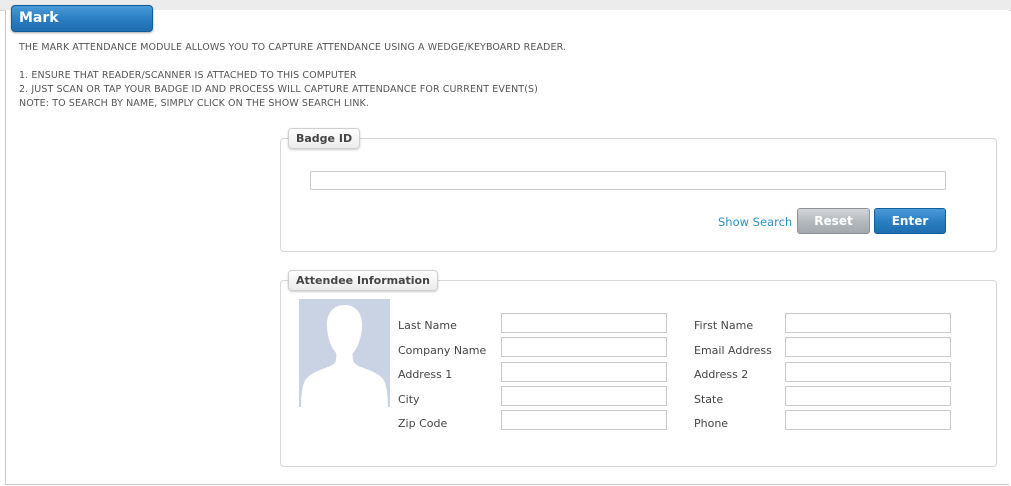  What do you see at coordinates (868, 372) in the screenshot?
I see `address-2-input` at bounding box center [868, 372].